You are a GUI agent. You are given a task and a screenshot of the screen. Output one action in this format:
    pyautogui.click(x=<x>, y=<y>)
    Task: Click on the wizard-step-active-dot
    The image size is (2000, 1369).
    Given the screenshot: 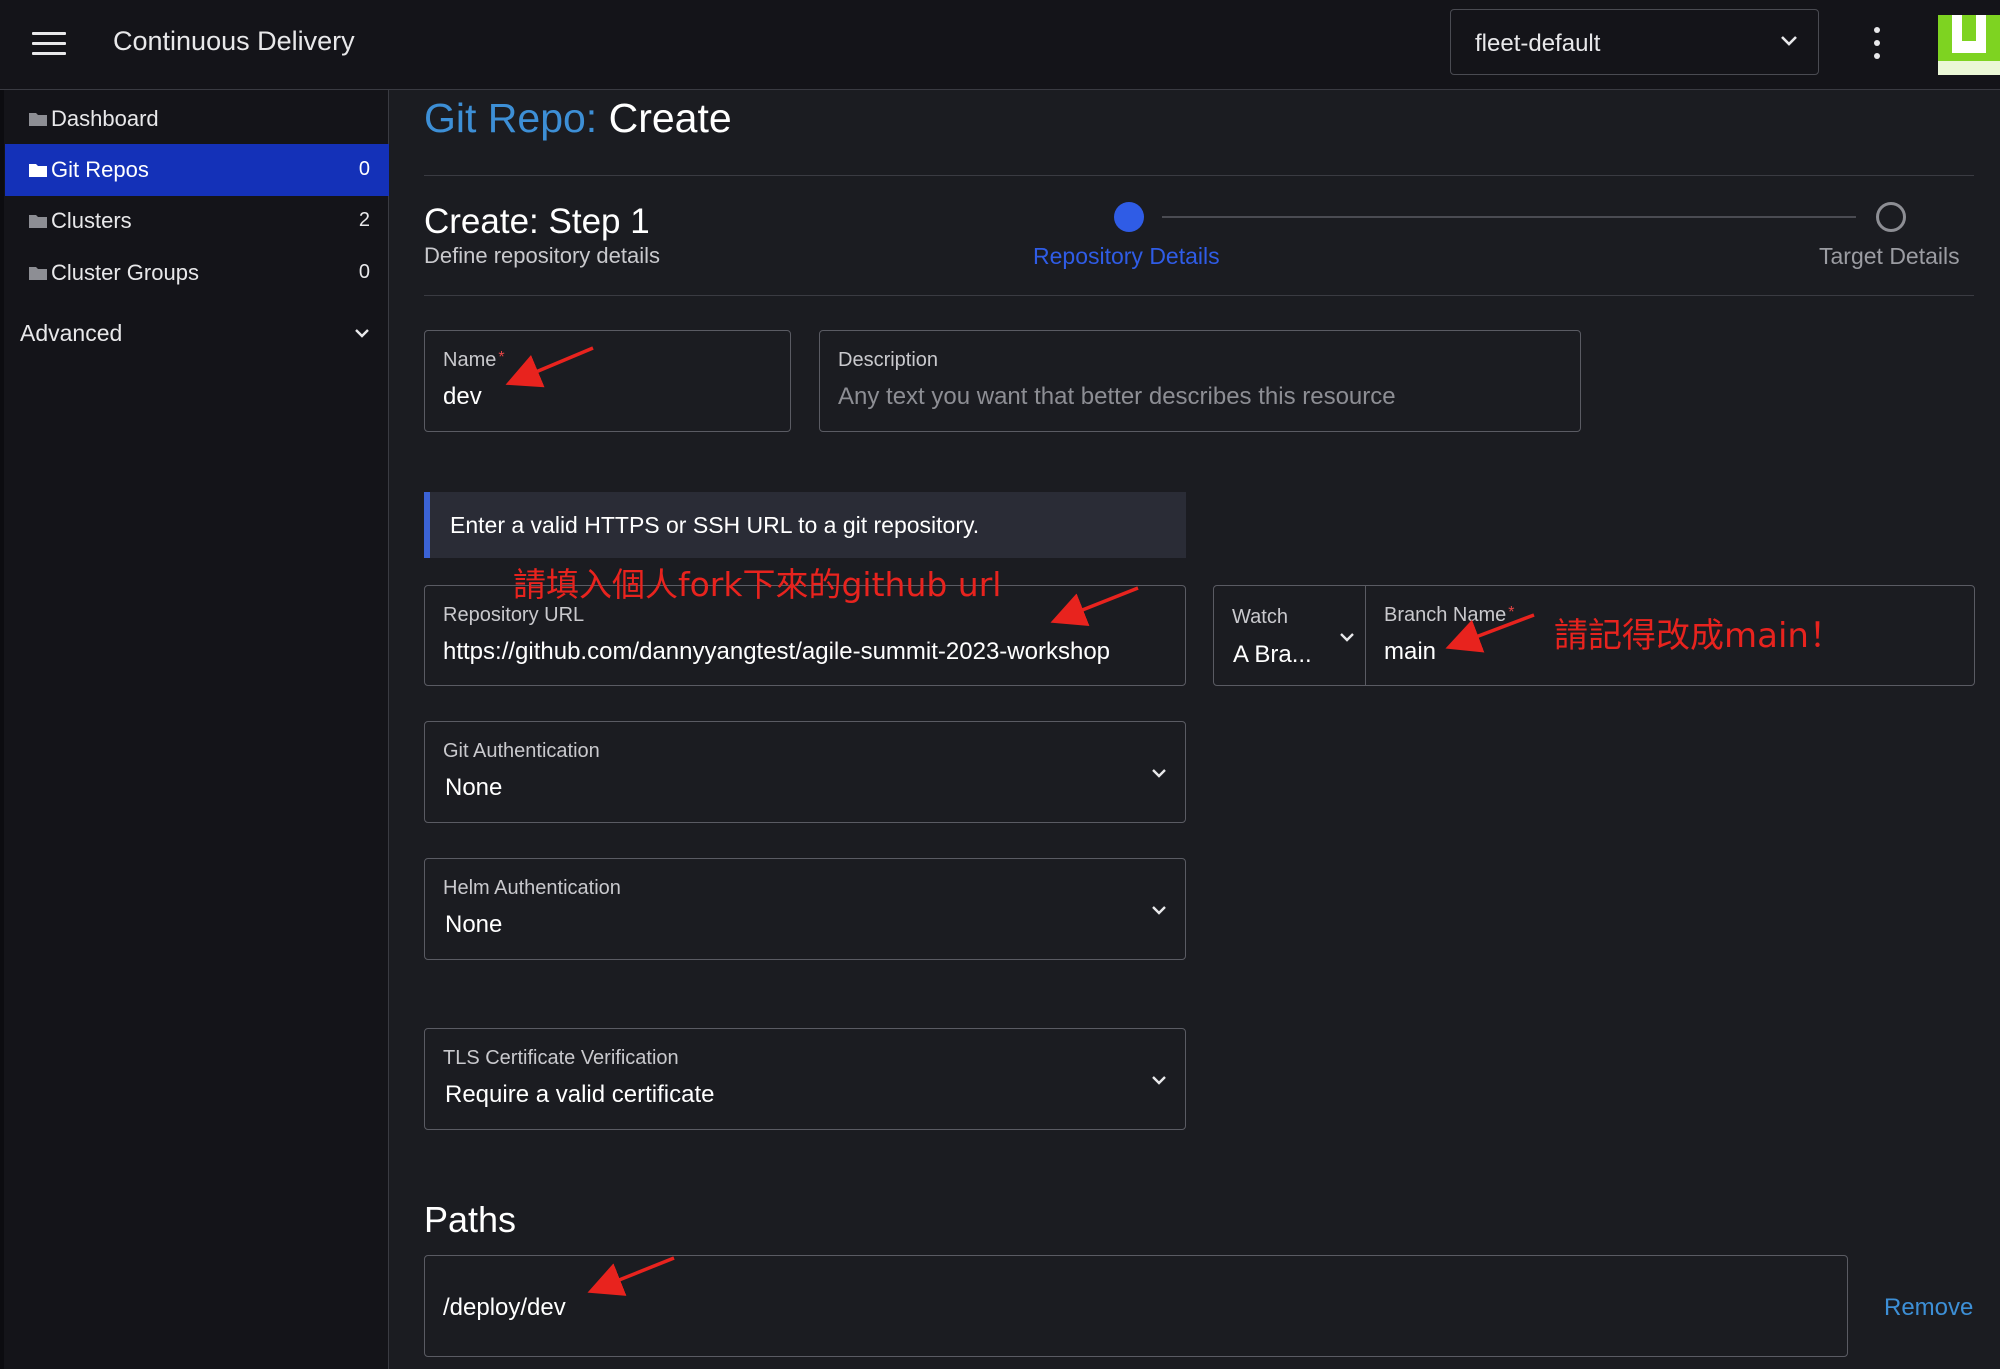 What is the action you would take?
    pyautogui.click(x=1129, y=217)
    